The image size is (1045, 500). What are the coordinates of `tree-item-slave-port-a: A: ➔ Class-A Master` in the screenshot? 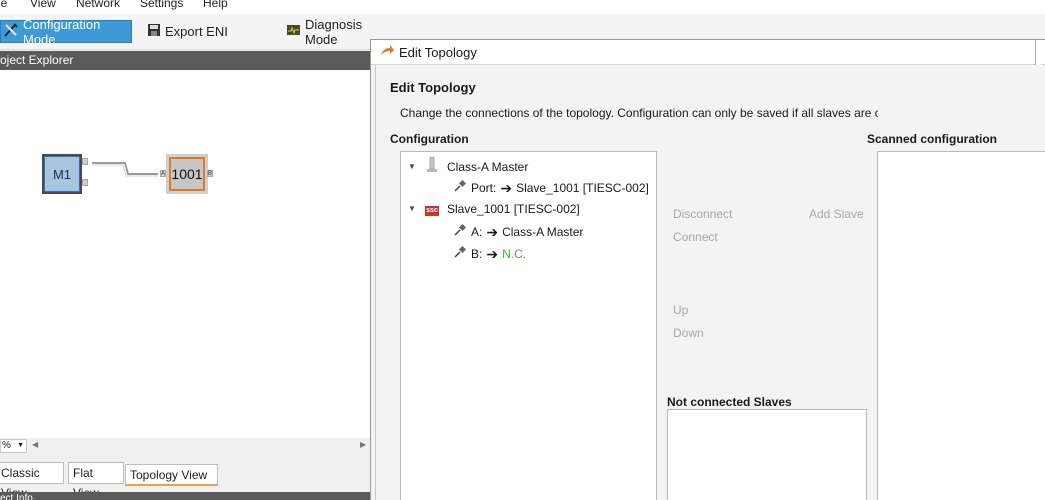 It's located at (518, 231).